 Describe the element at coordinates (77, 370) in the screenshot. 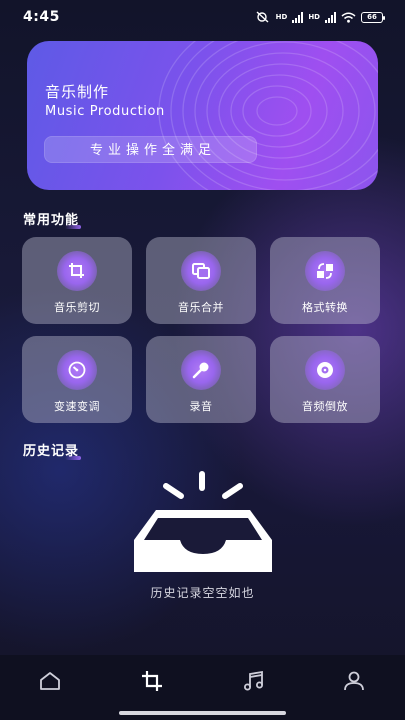

I see `speed-dial-icon` at that location.